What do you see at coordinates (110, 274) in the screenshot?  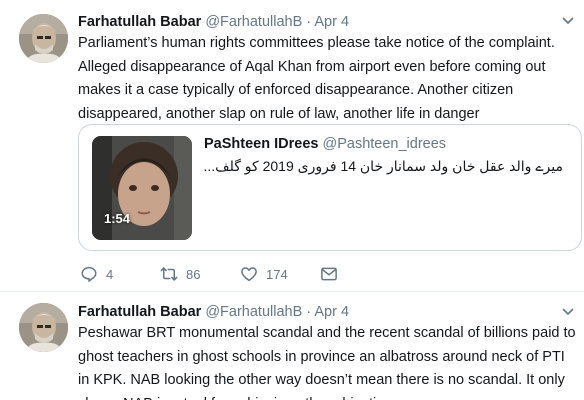 I see `reply-count: 4` at bounding box center [110, 274].